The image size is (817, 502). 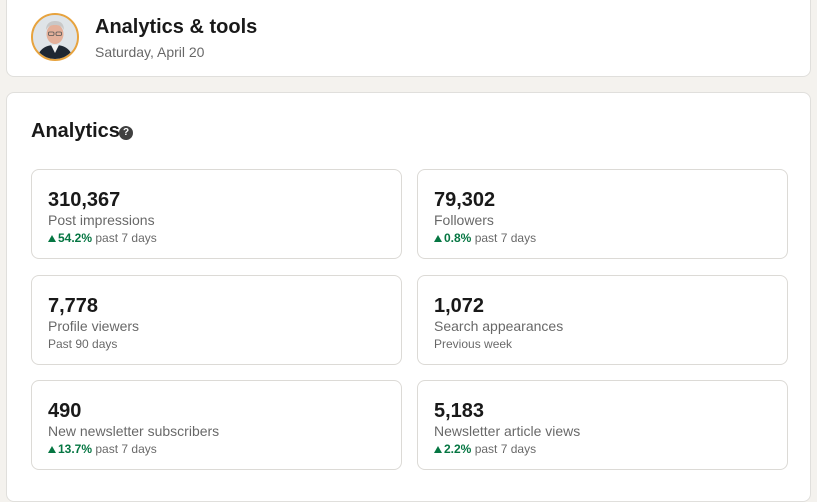 I want to click on header-date: Saturday, April 20, so click(x=150, y=52).